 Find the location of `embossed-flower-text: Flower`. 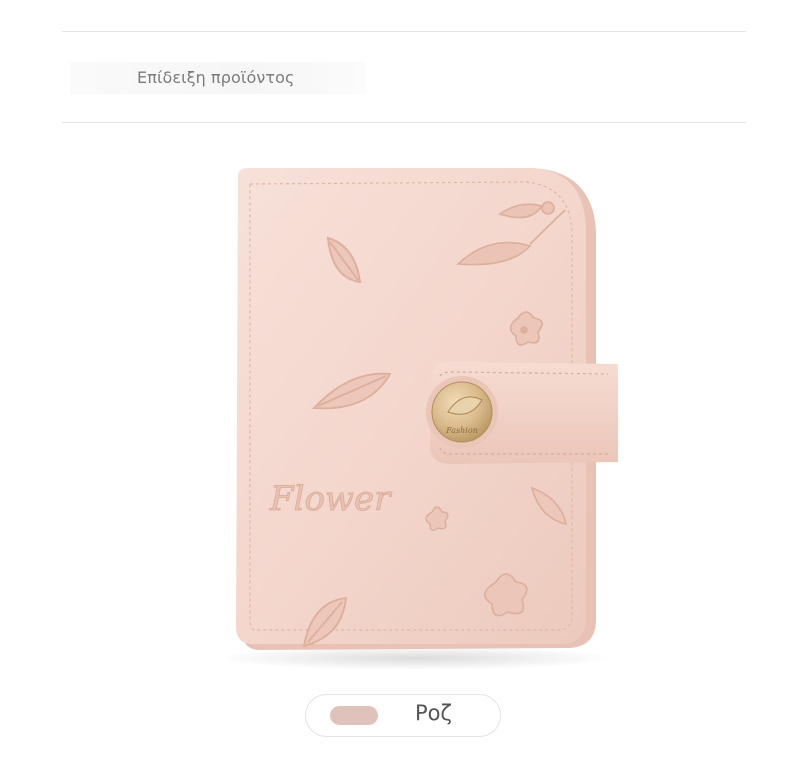

embossed-flower-text: Flower is located at coordinates (330, 499).